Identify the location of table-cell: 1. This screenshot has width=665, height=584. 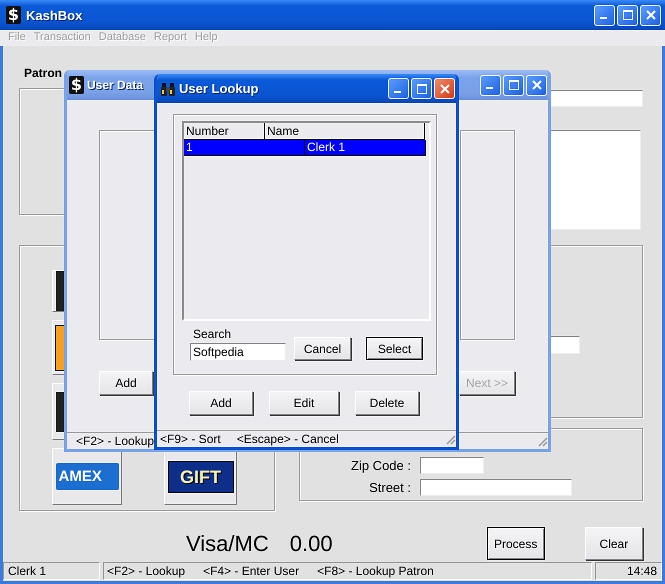
(244, 147).